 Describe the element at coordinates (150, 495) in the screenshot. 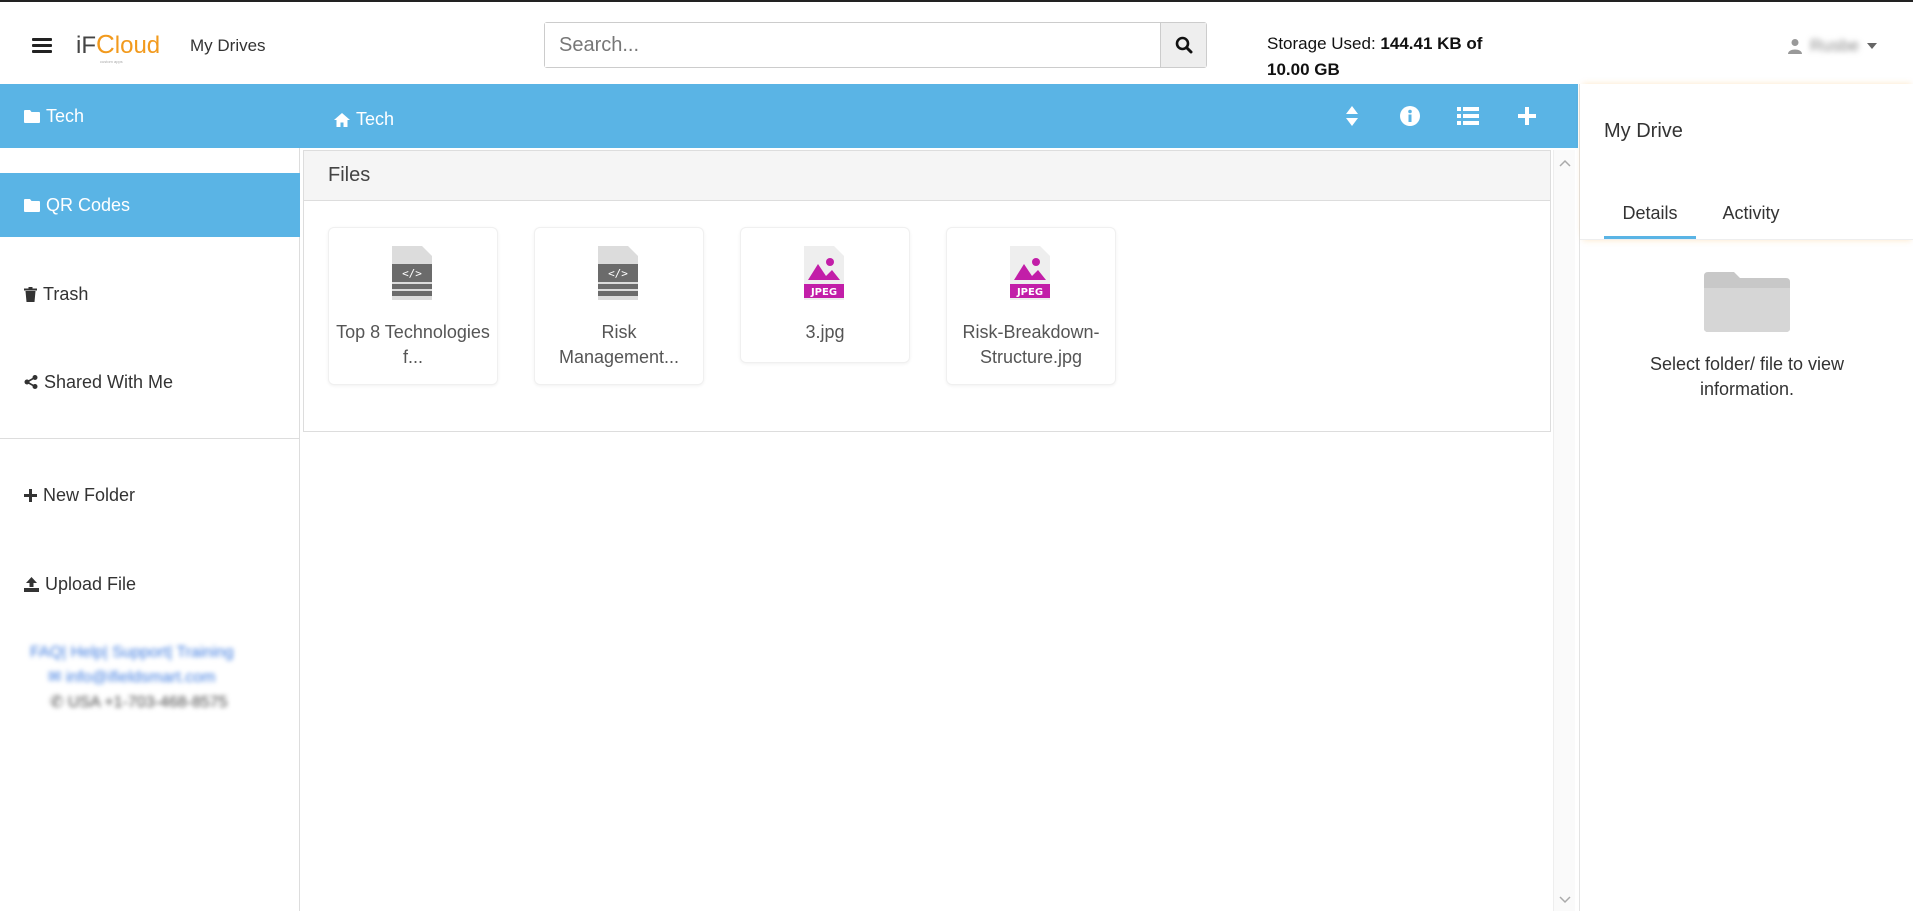

I see `new-folder-button: New Folder` at that location.